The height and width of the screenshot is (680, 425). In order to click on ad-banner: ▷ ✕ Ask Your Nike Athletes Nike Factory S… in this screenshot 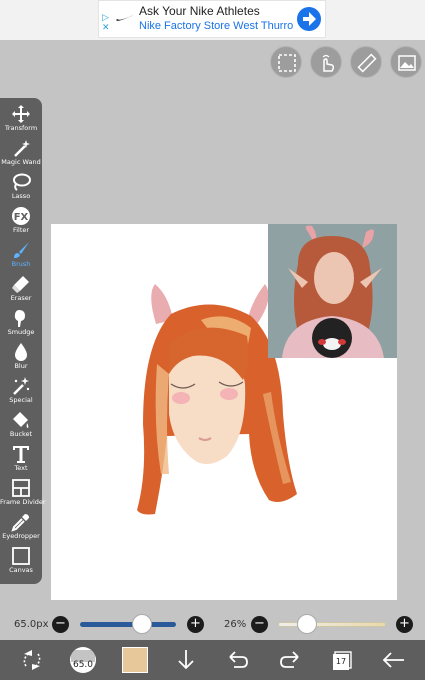, I will do `click(212, 19)`.